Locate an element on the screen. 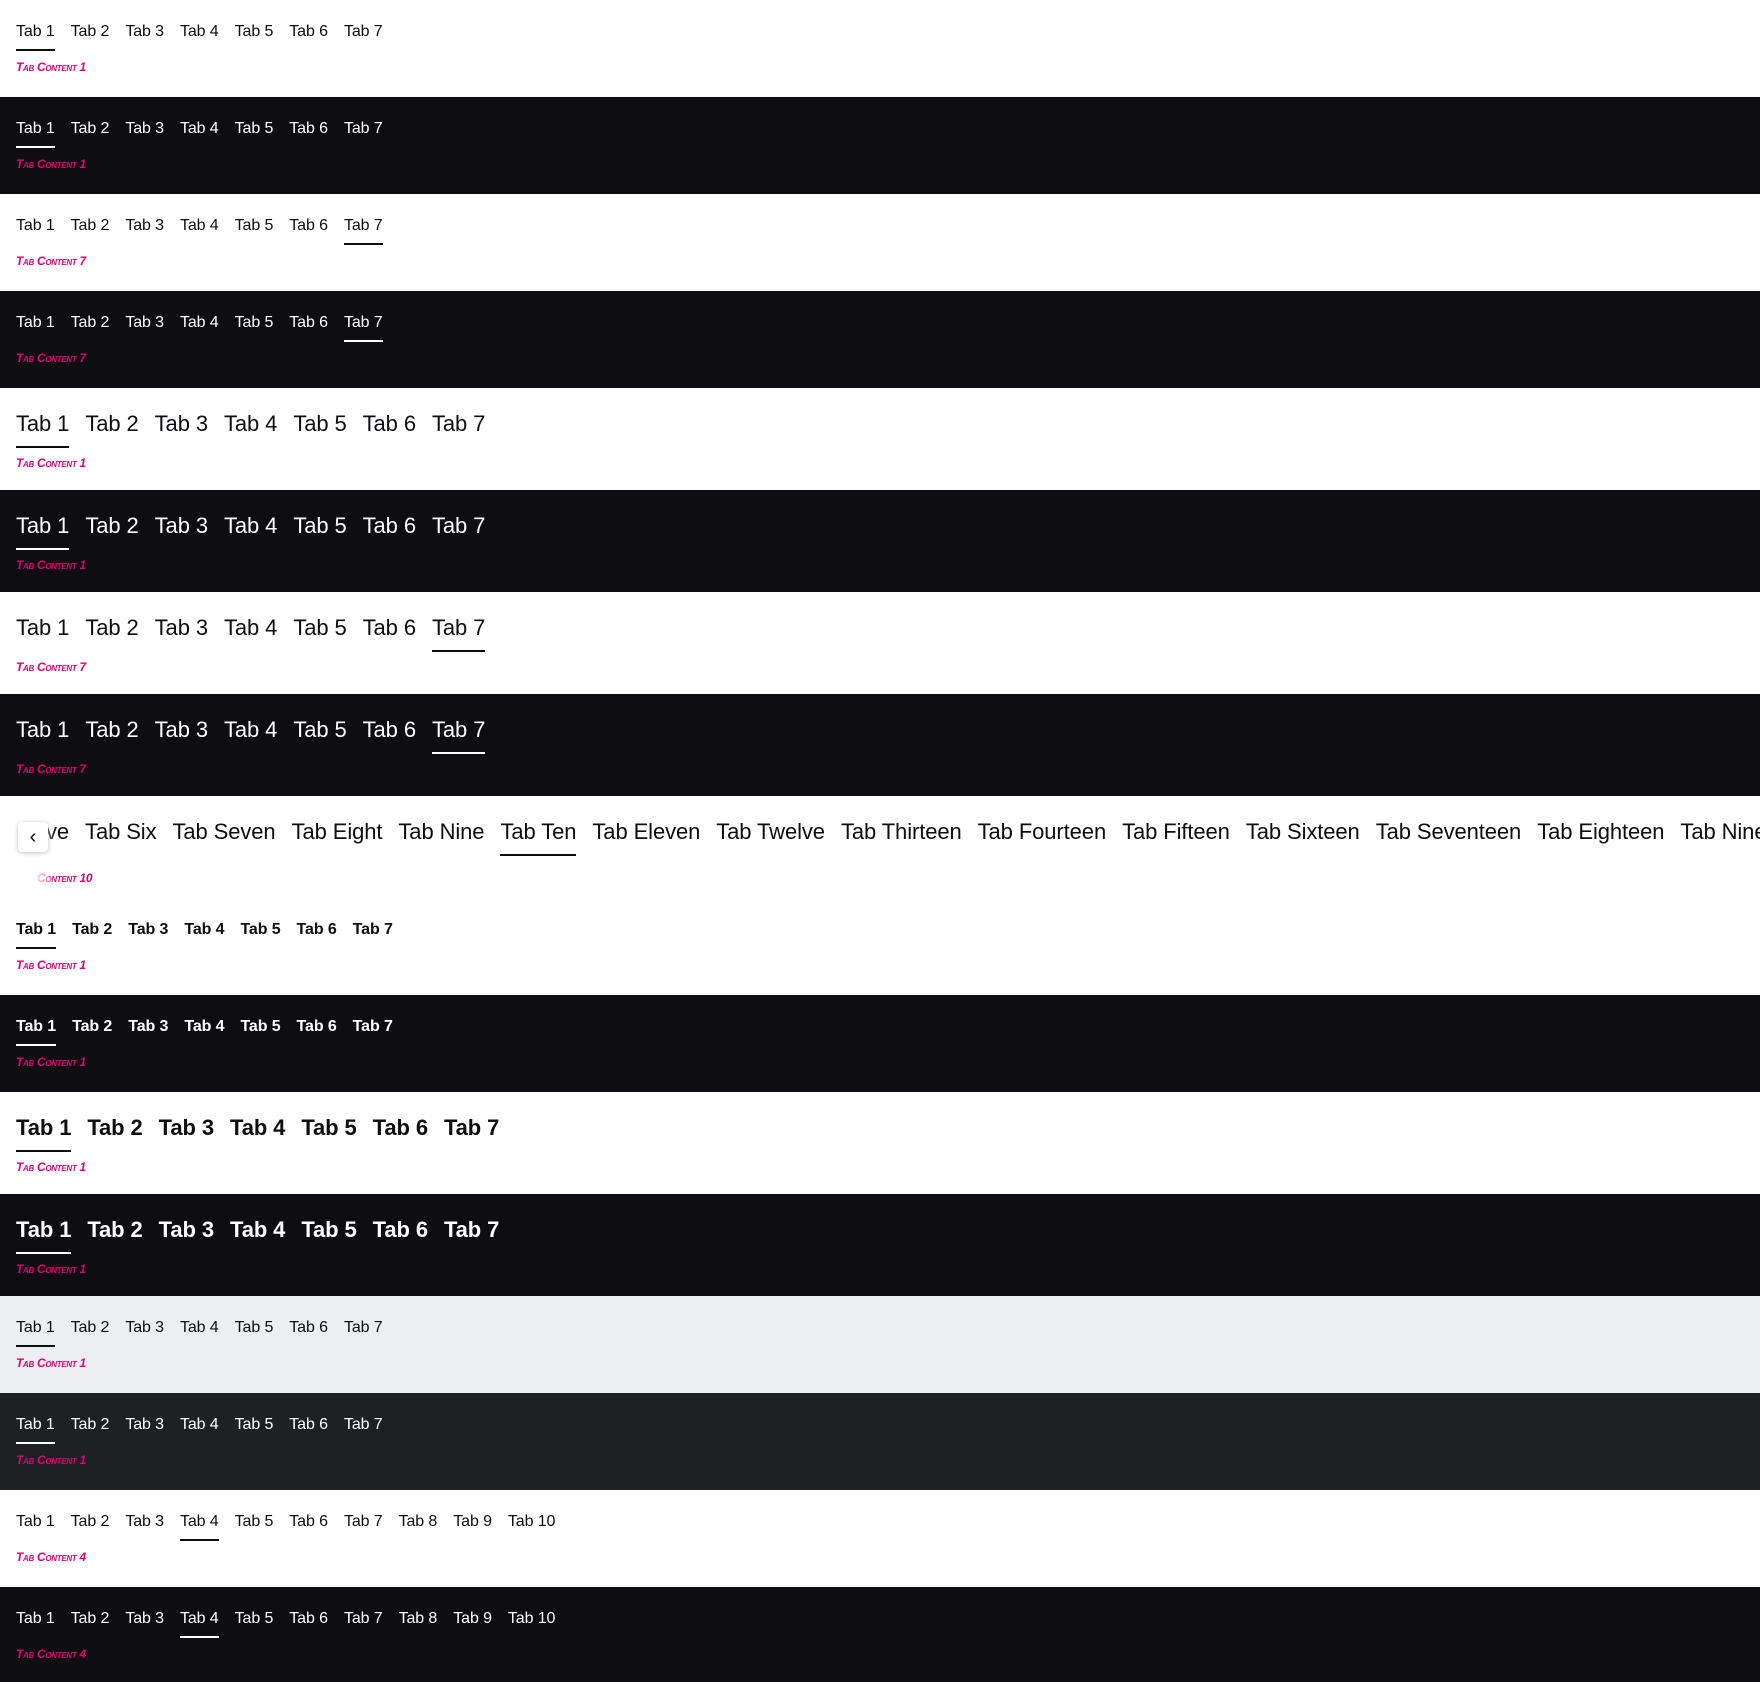  tab-item: Tab Seventeen is located at coordinates (1449, 832).